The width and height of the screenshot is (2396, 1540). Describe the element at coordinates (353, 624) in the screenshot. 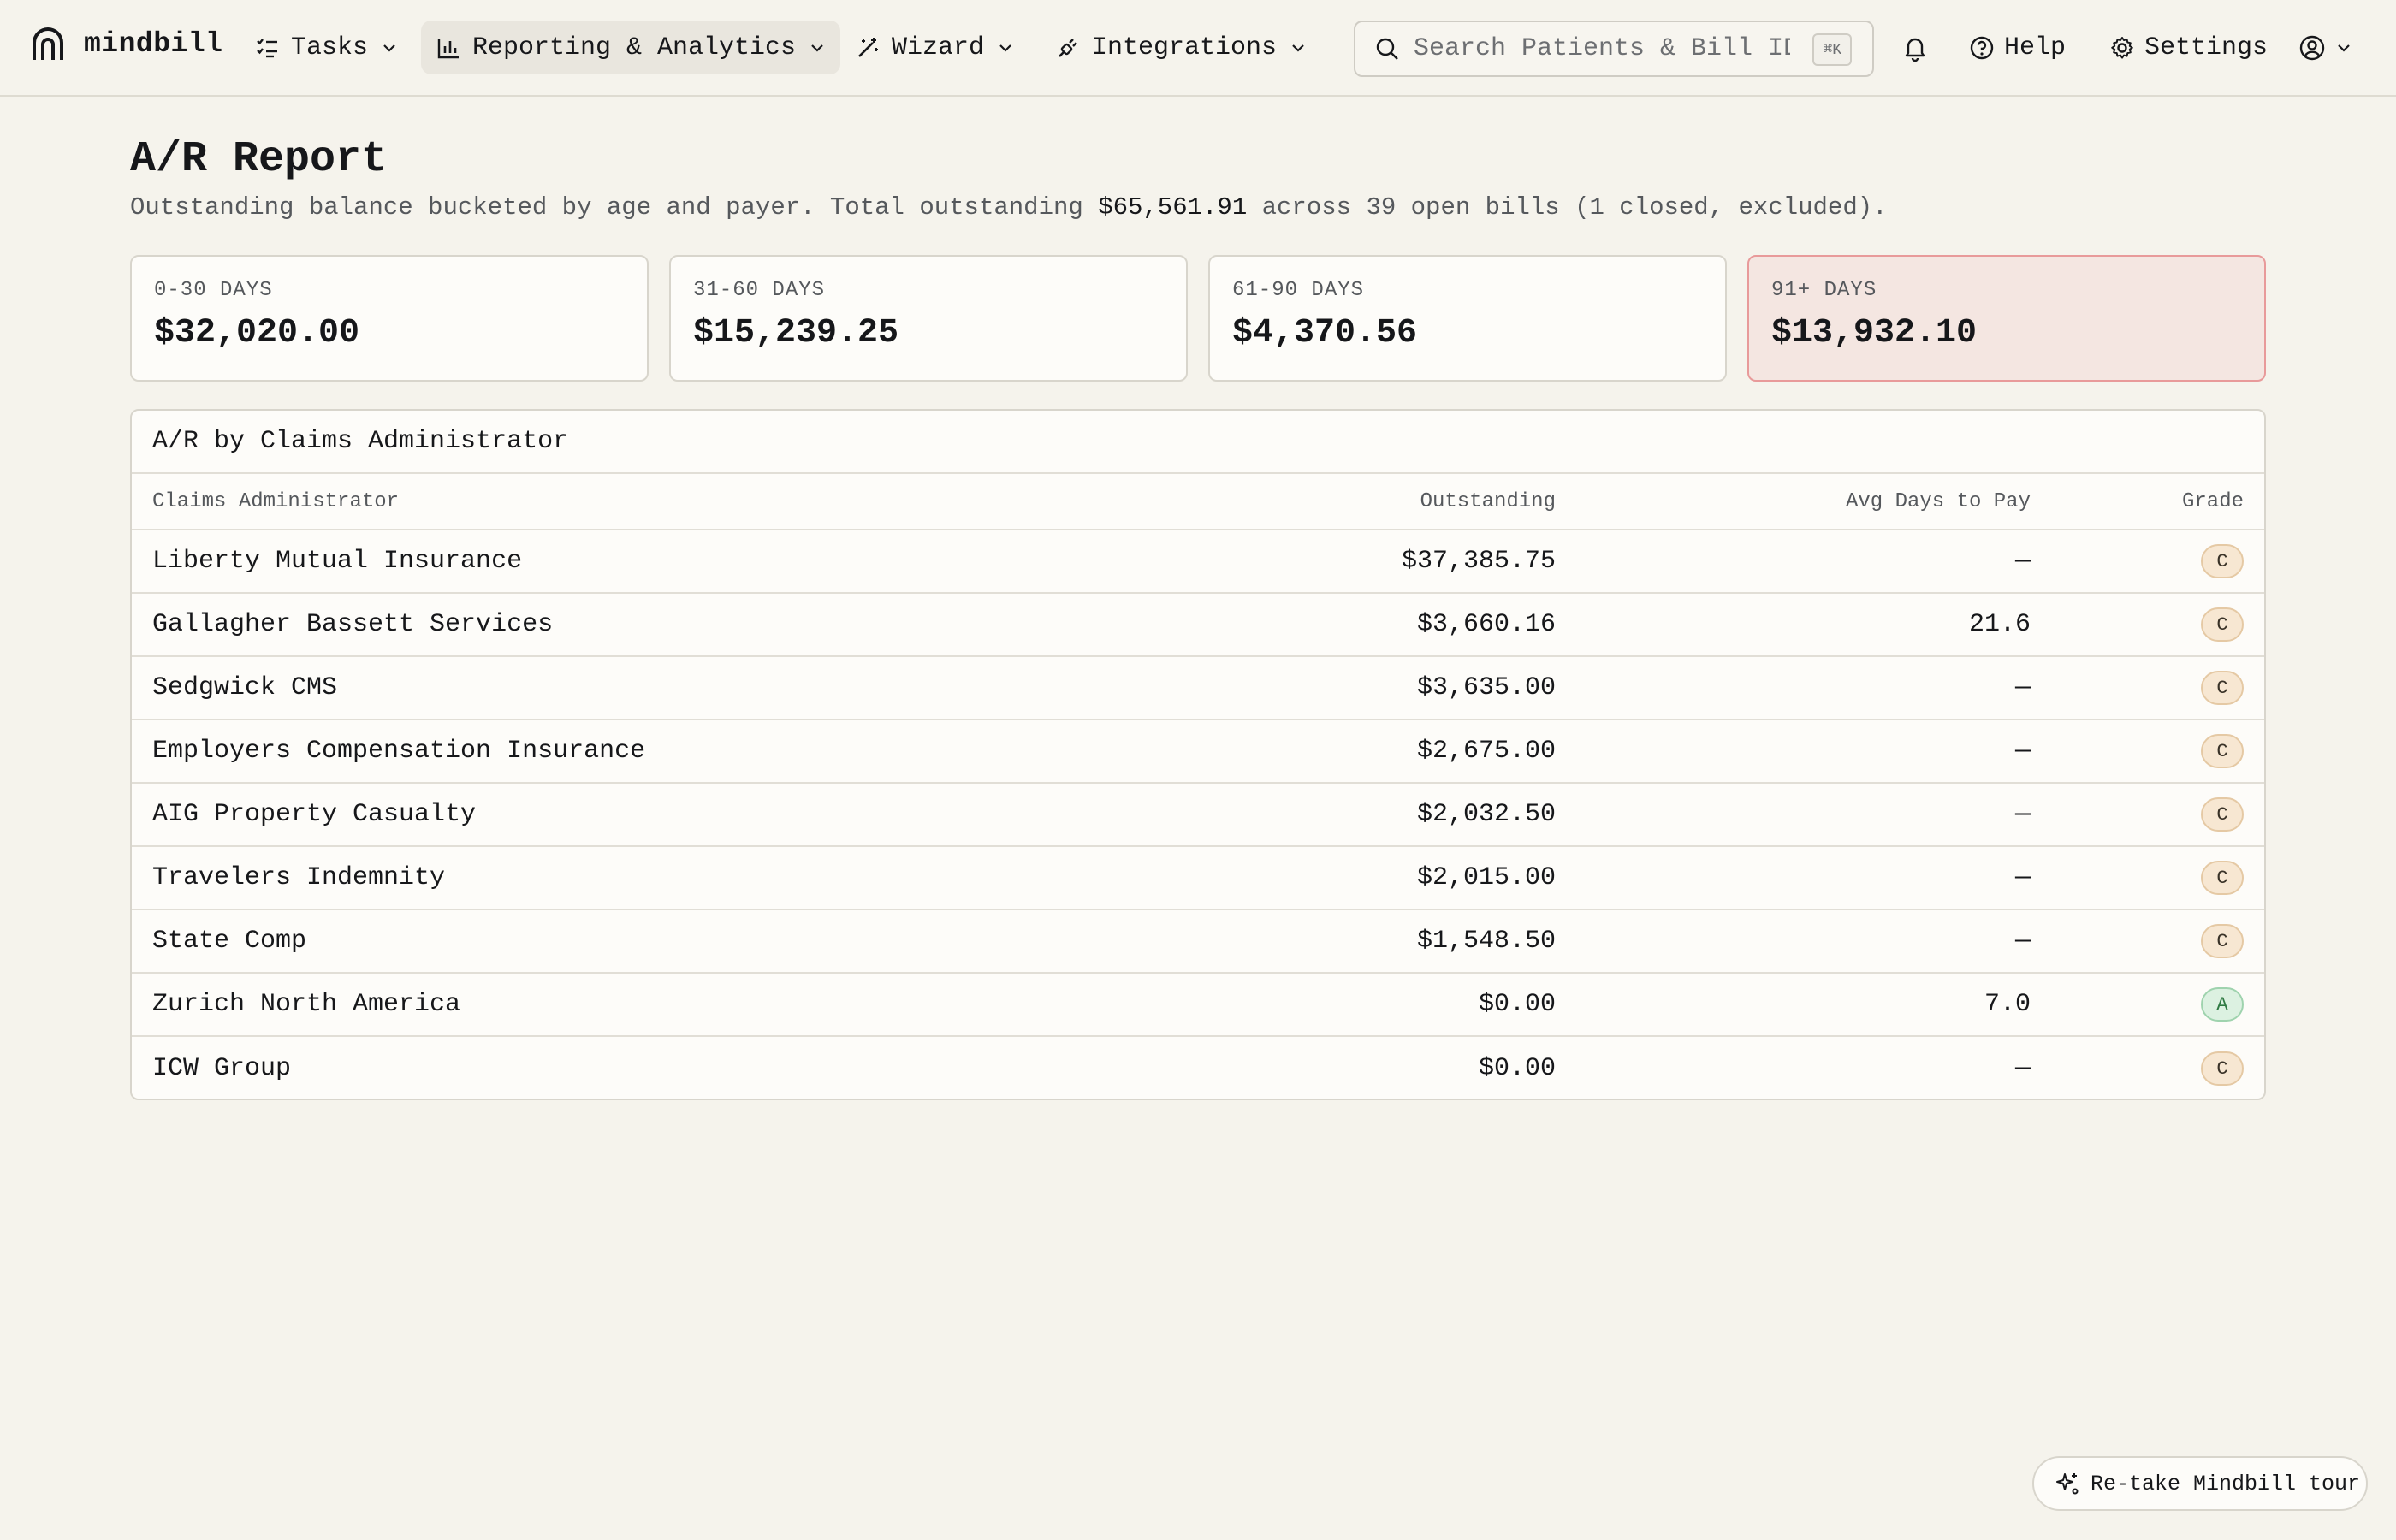

I see `cell-administrator-name: Gallagher Bassett Services` at that location.